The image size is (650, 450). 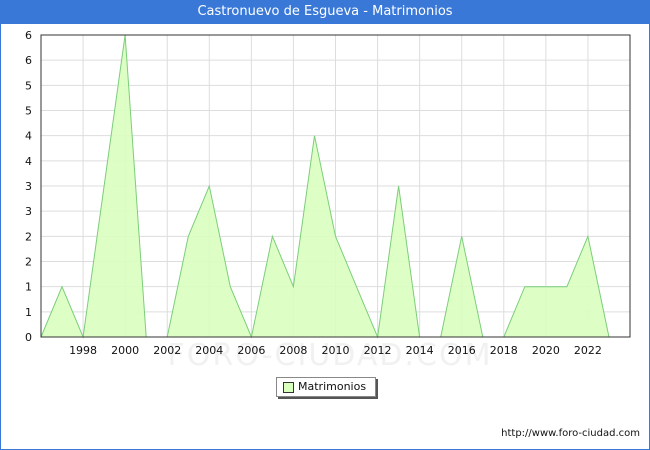 I want to click on source-link: http://www.foro-ciudad.com, so click(x=570, y=433).